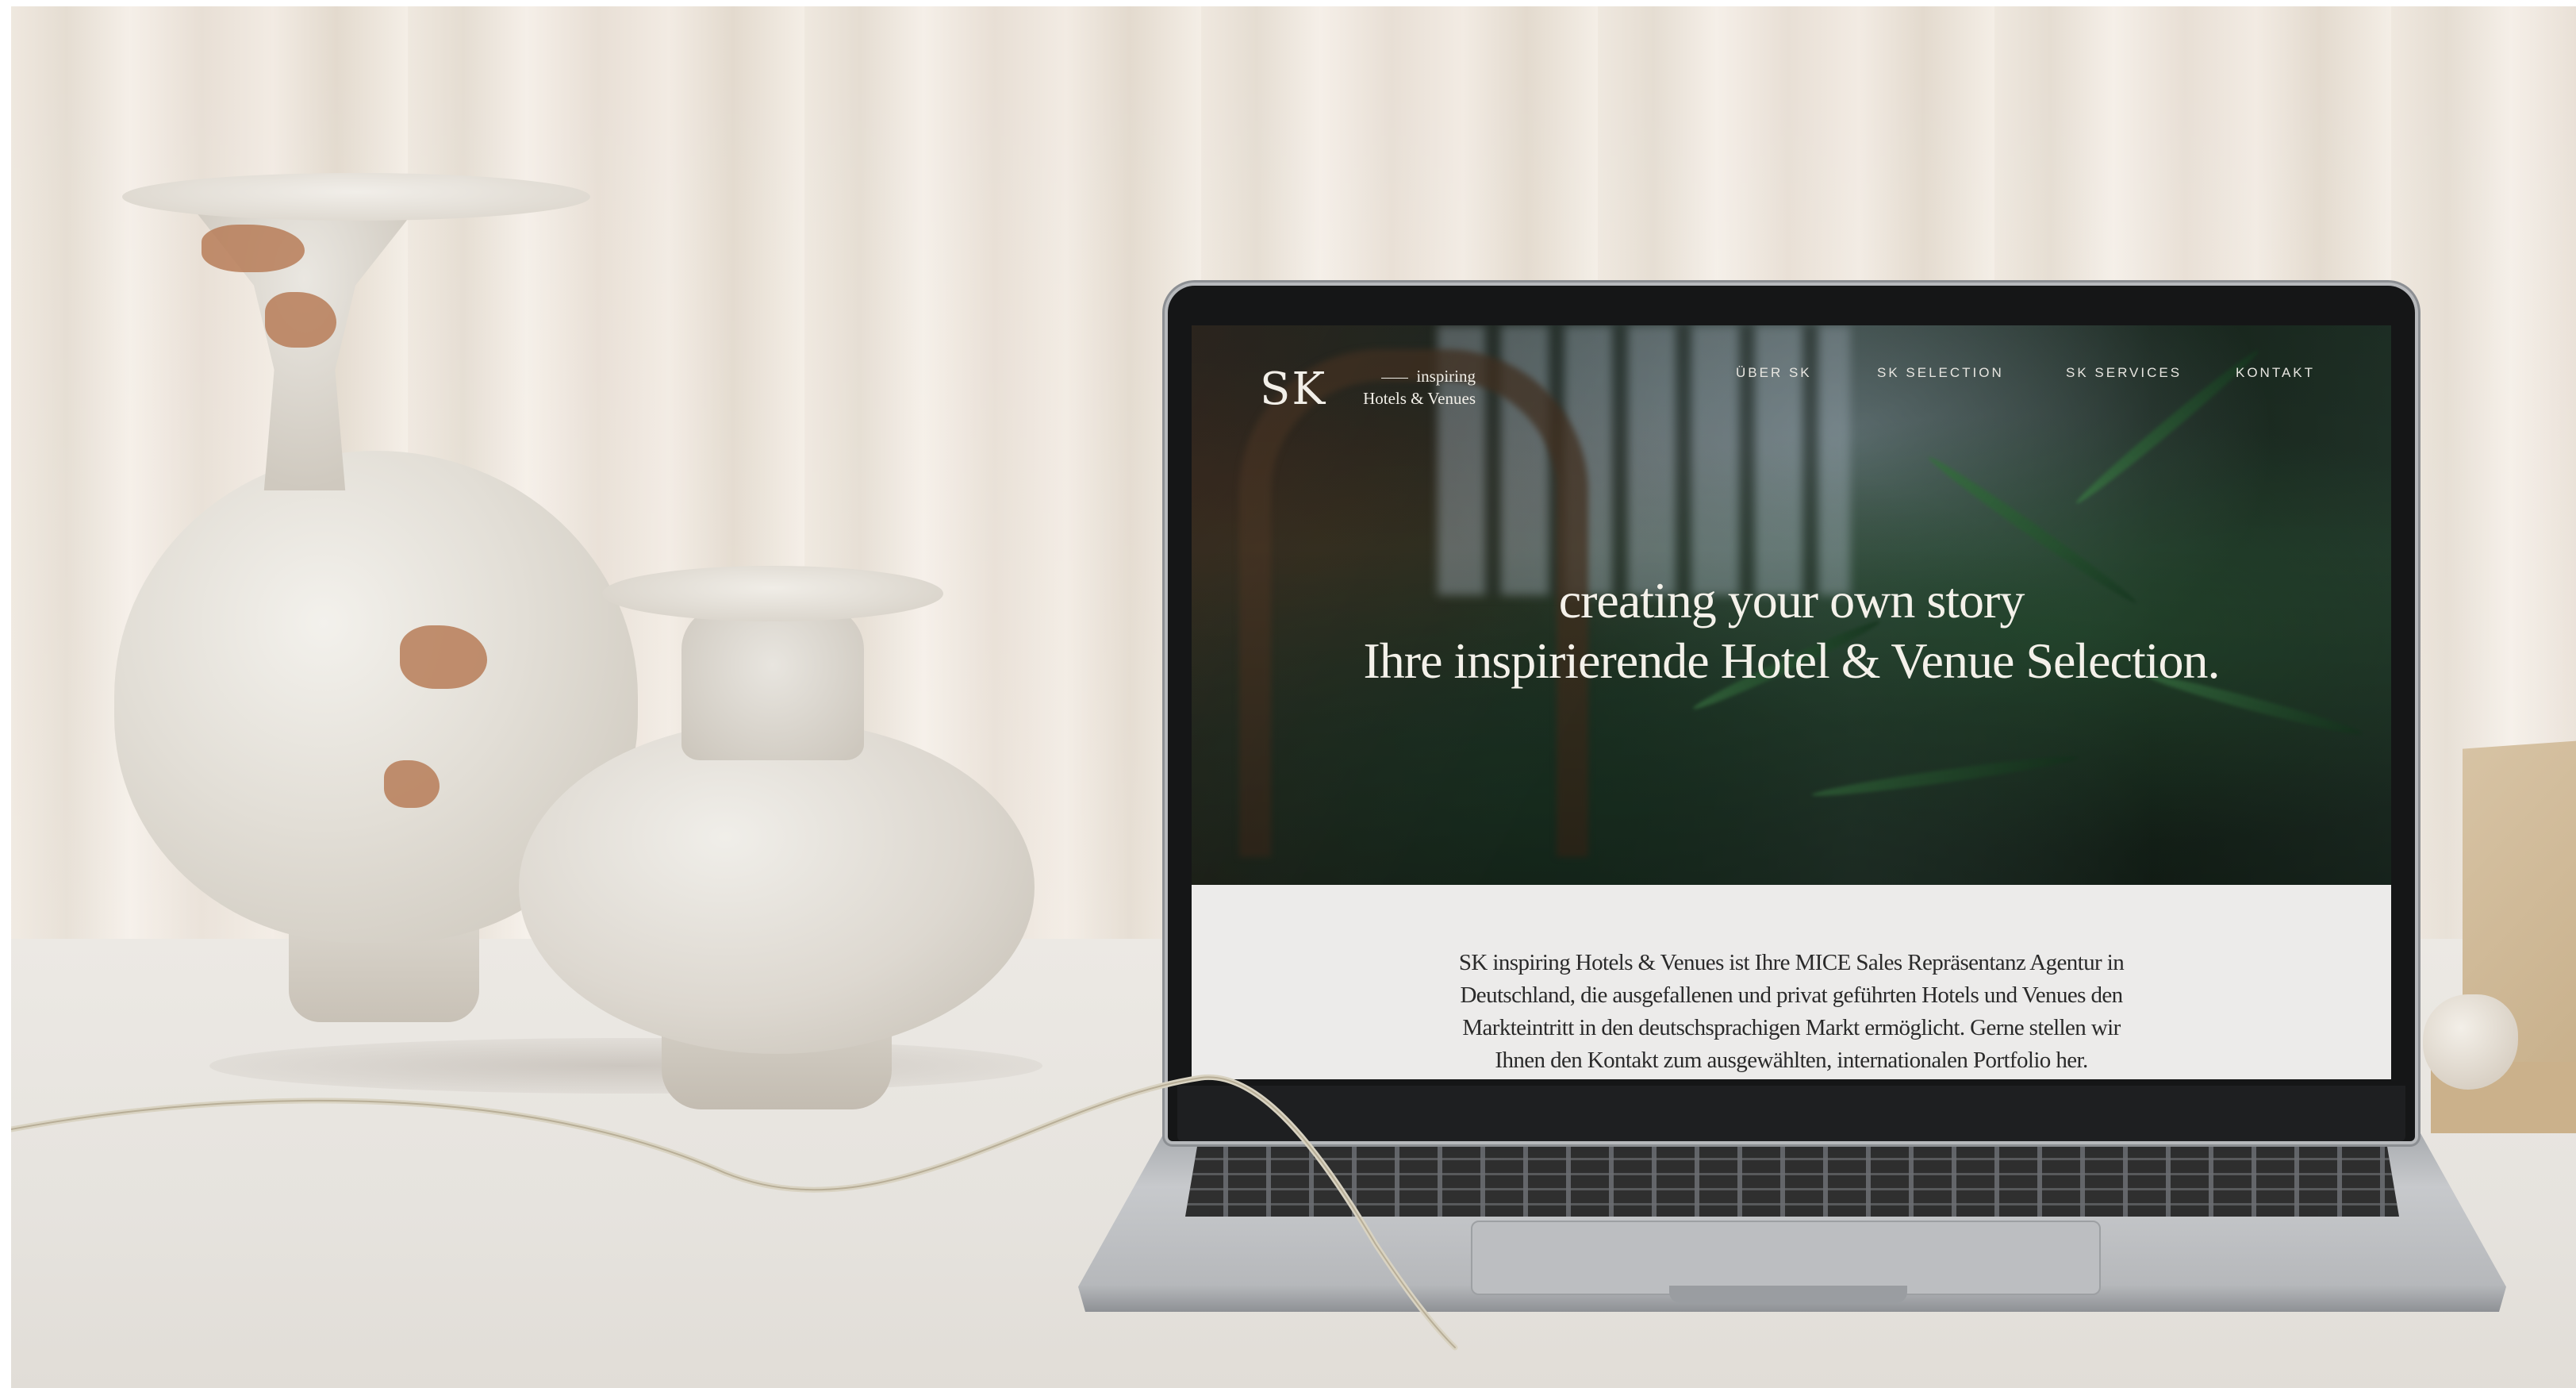 The height and width of the screenshot is (1388, 2576). Describe the element at coordinates (1419, 398) in the screenshot. I see `logo-line-2: Hotels & Venues` at that location.